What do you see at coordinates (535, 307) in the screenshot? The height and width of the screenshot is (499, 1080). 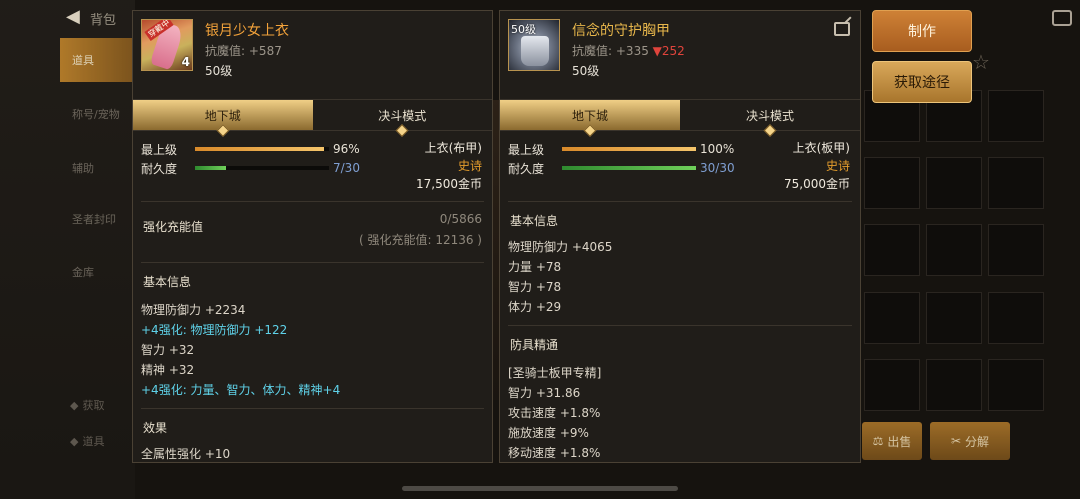 I see `stat-line: 体力 +29` at bounding box center [535, 307].